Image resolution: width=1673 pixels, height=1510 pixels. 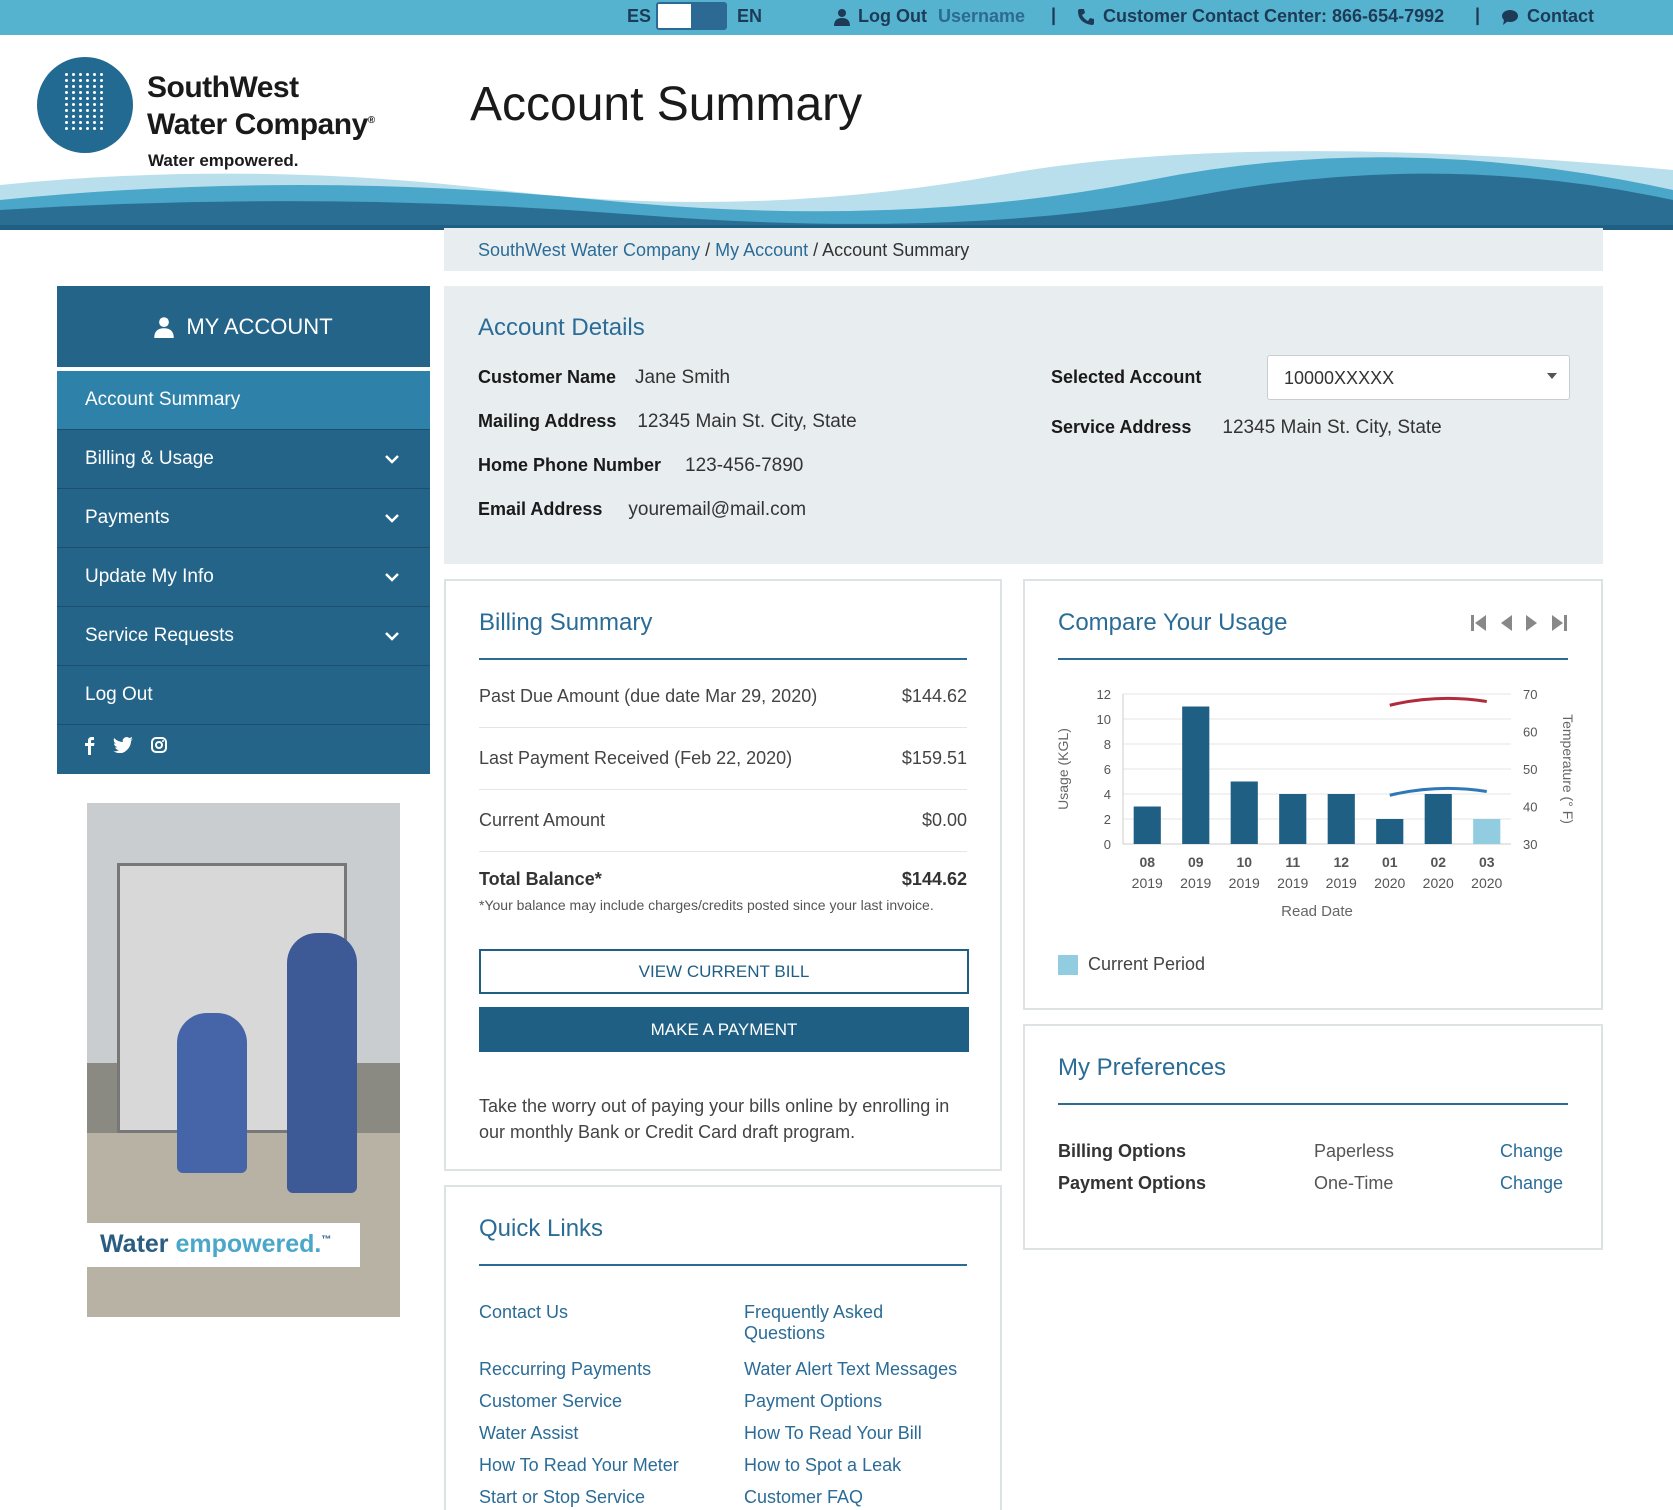 I want to click on breadcrumb-home: SouthWest Water Company, so click(x=589, y=250).